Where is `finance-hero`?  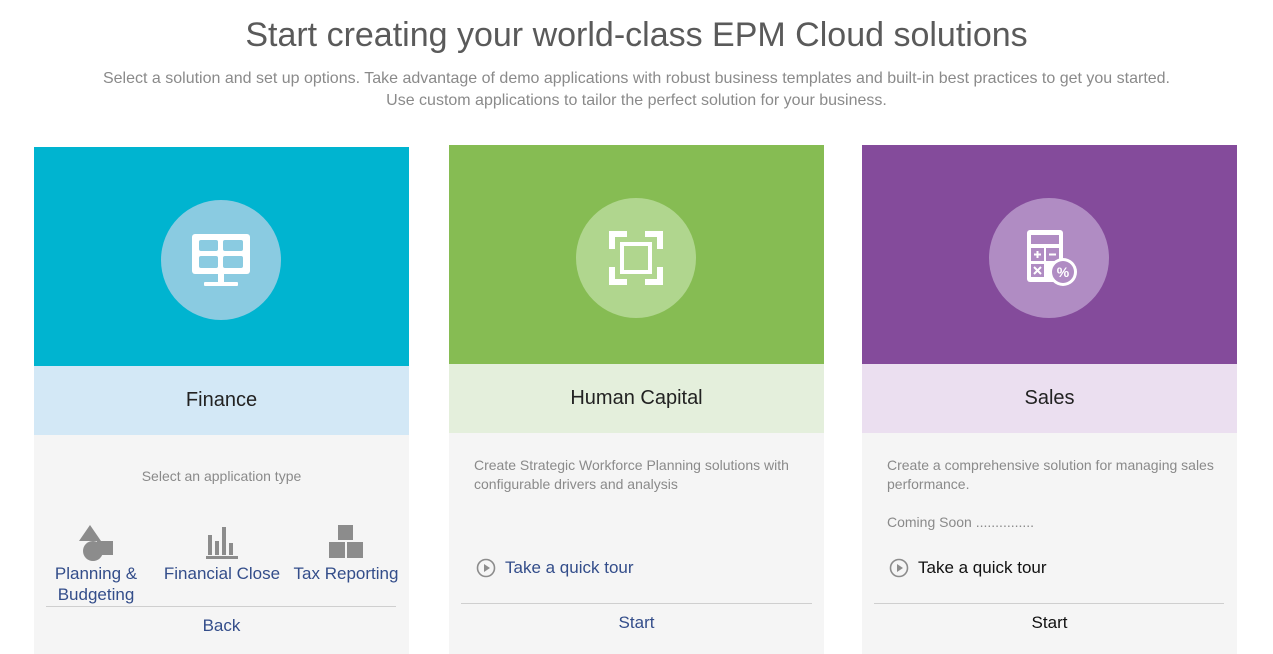
finance-hero is located at coordinates (221, 256).